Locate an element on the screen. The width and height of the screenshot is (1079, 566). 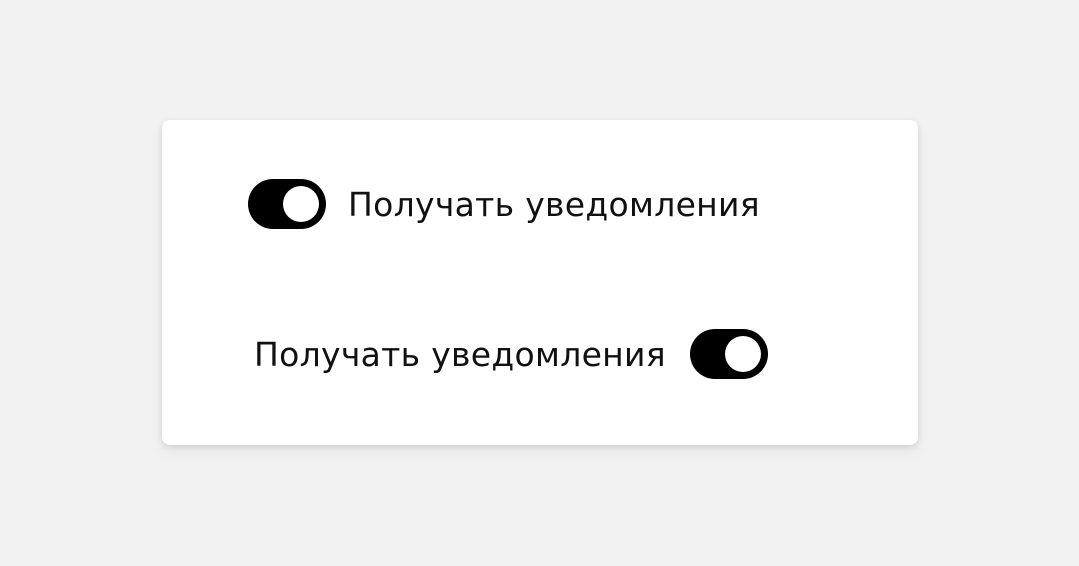
notification-setting-row-toggle-left: Получать уведомления is located at coordinates (504, 204).